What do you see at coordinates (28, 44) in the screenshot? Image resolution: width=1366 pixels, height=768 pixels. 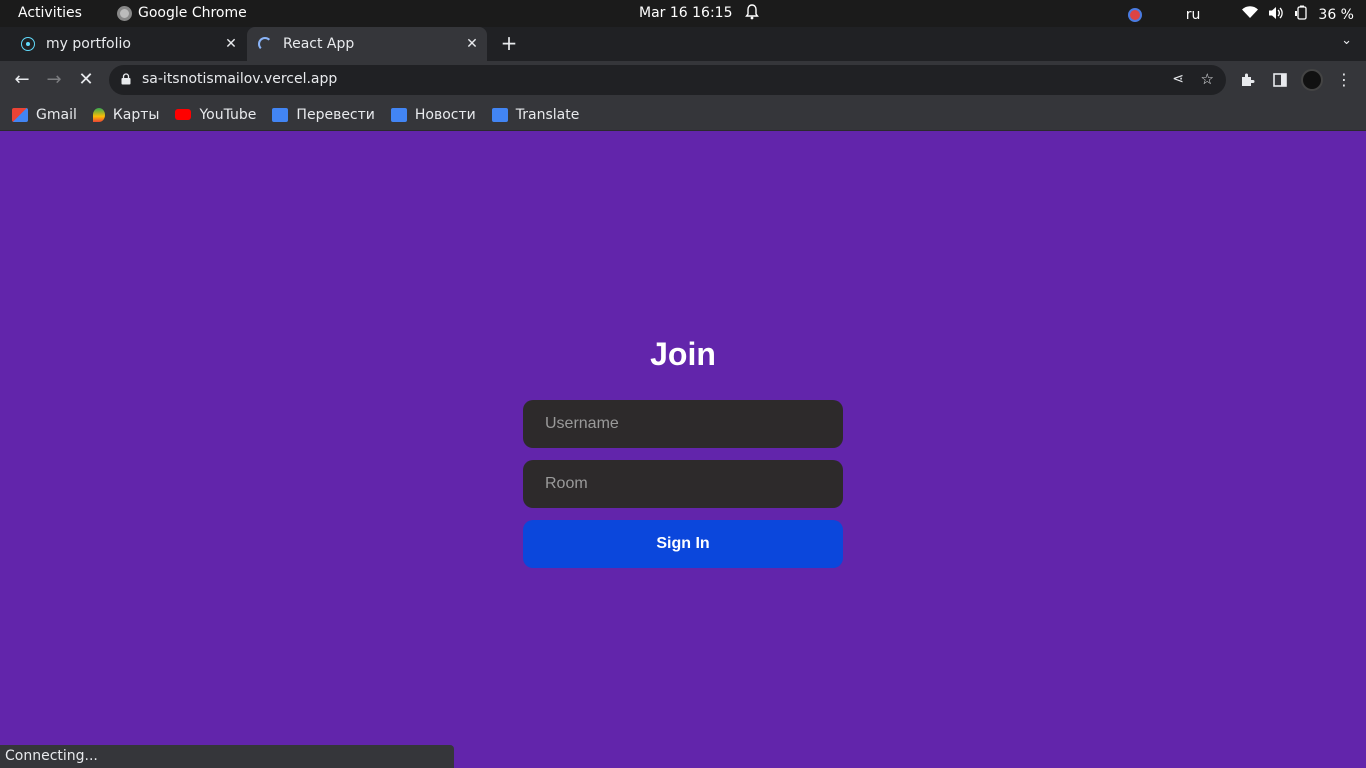 I see `react-icon` at bounding box center [28, 44].